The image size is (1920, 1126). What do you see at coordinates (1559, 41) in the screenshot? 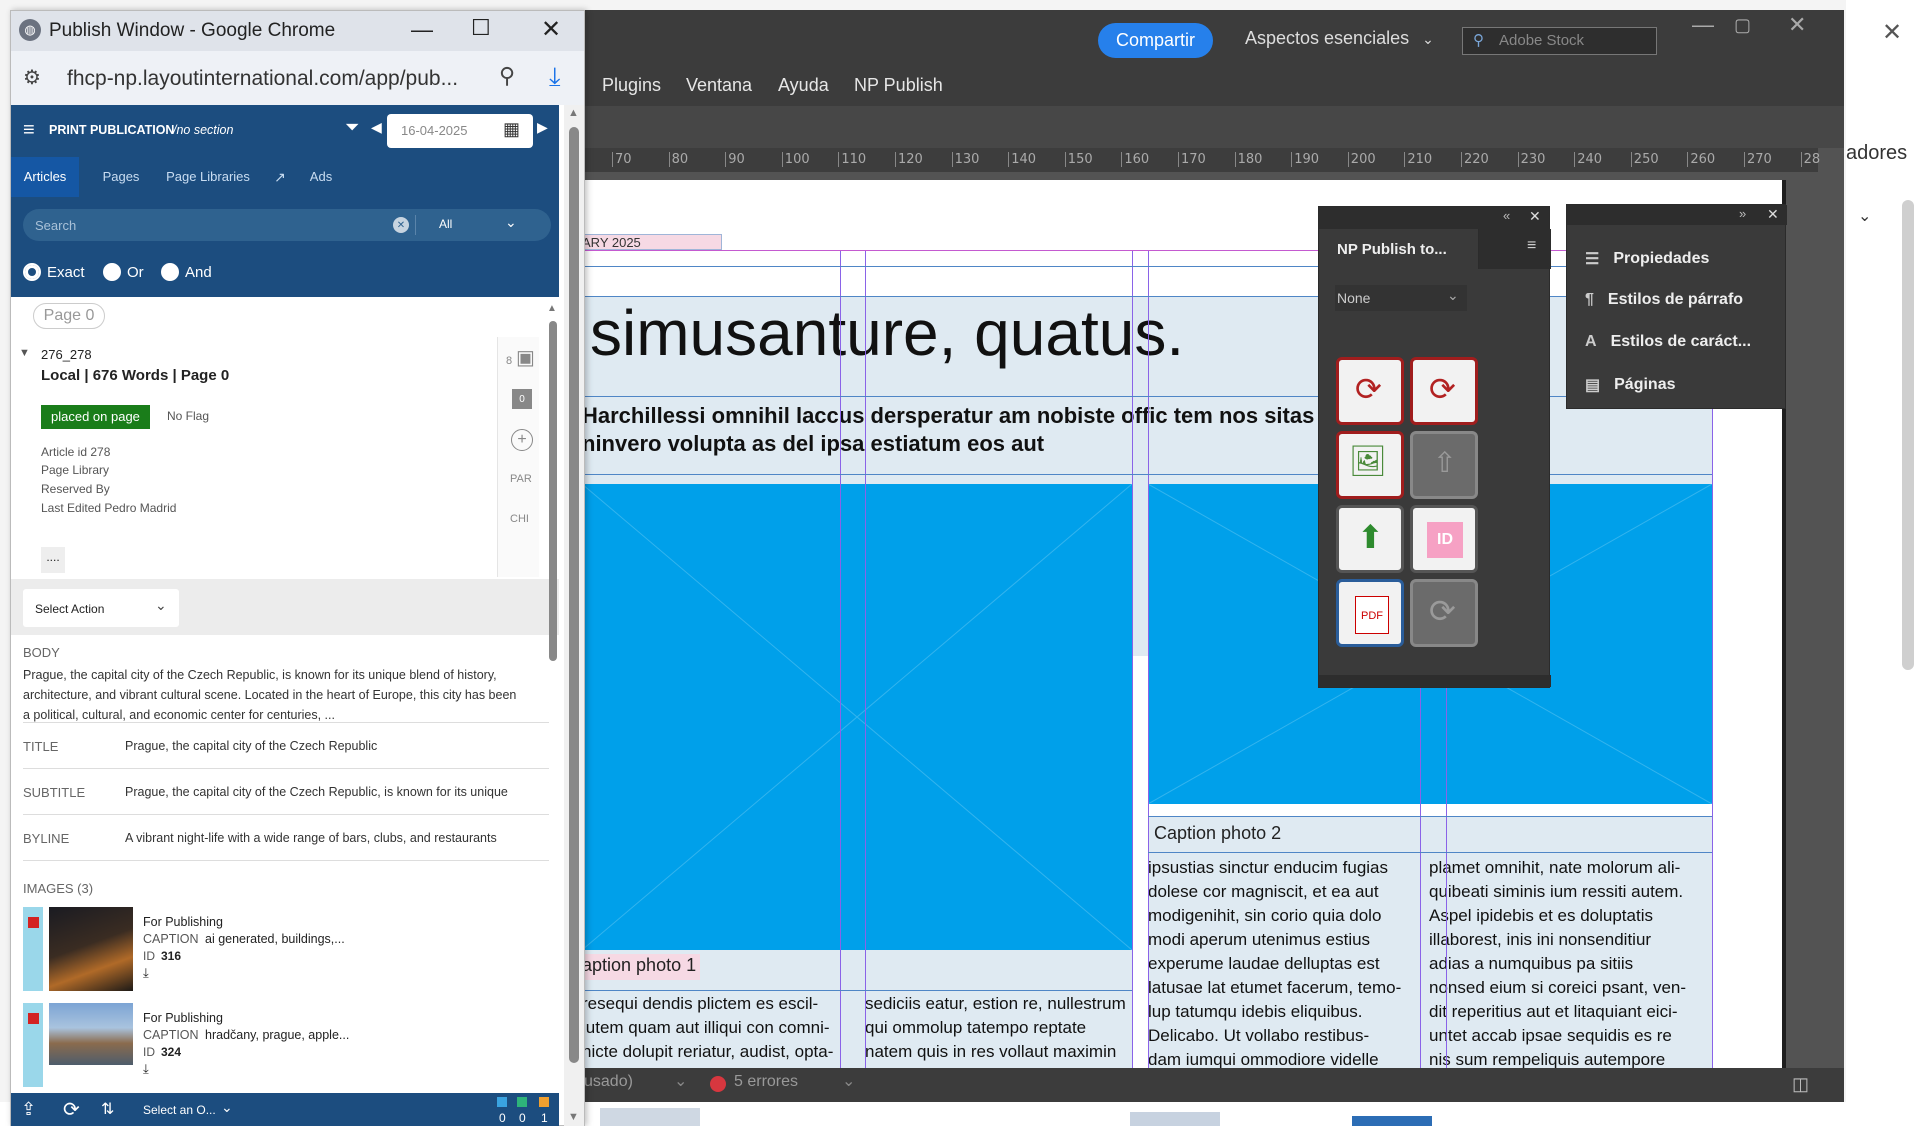
I see `adobe-stock-search: ⚲ Adobe Stock` at bounding box center [1559, 41].